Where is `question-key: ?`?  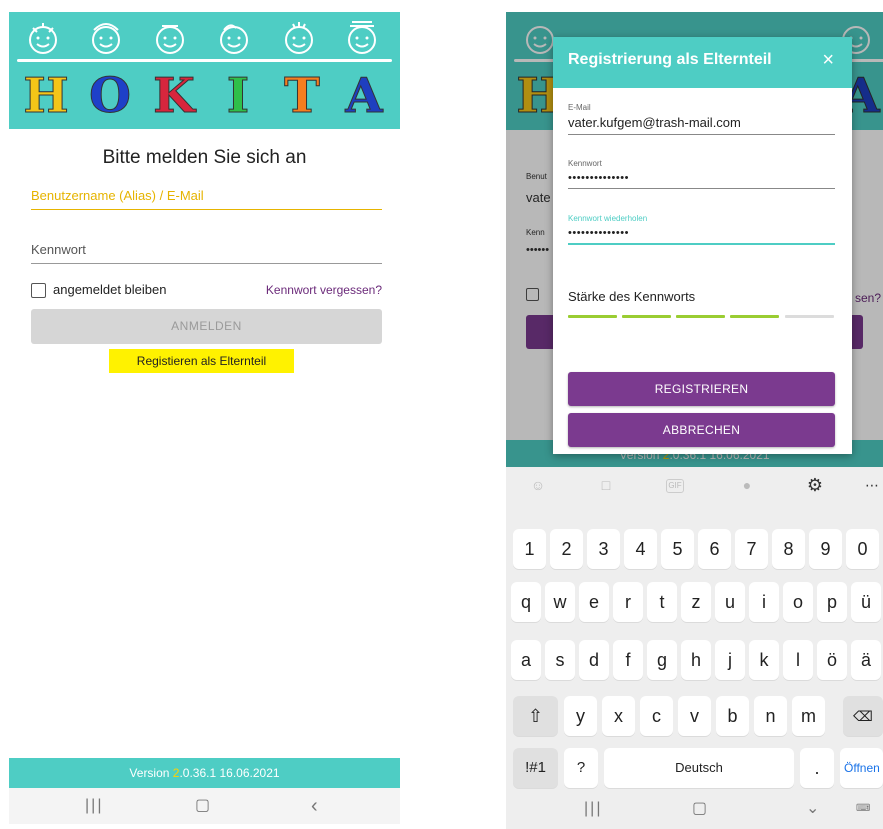 question-key: ? is located at coordinates (581, 768).